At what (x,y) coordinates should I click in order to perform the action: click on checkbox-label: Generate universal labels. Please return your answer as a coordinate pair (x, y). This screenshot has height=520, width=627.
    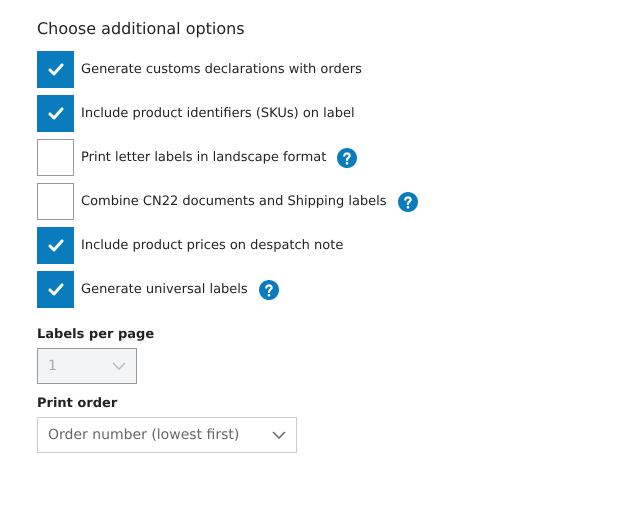
    Looking at the image, I should click on (164, 289).